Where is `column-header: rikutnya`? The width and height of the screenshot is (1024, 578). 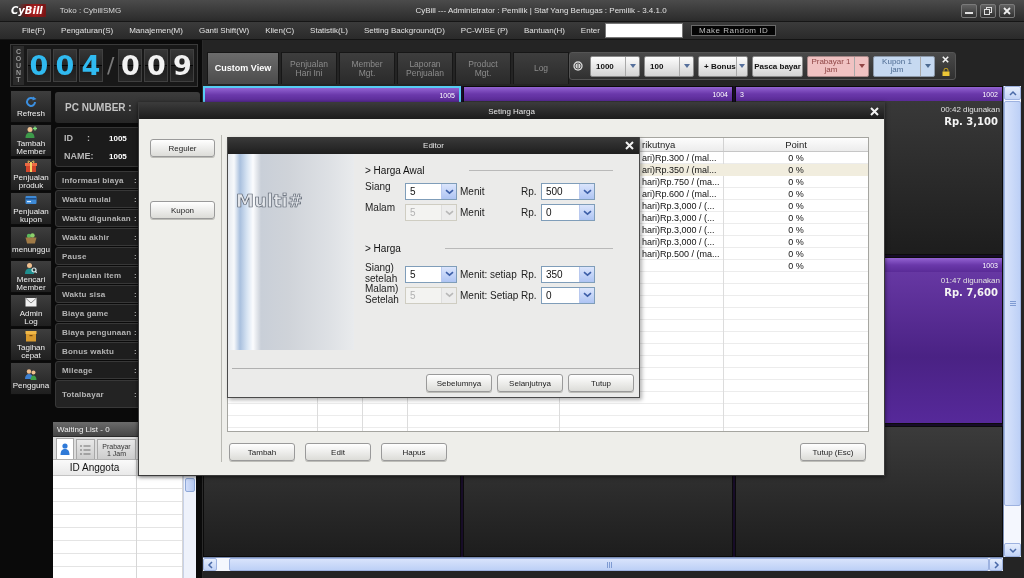
column-header: rikutnya is located at coordinates (659, 144).